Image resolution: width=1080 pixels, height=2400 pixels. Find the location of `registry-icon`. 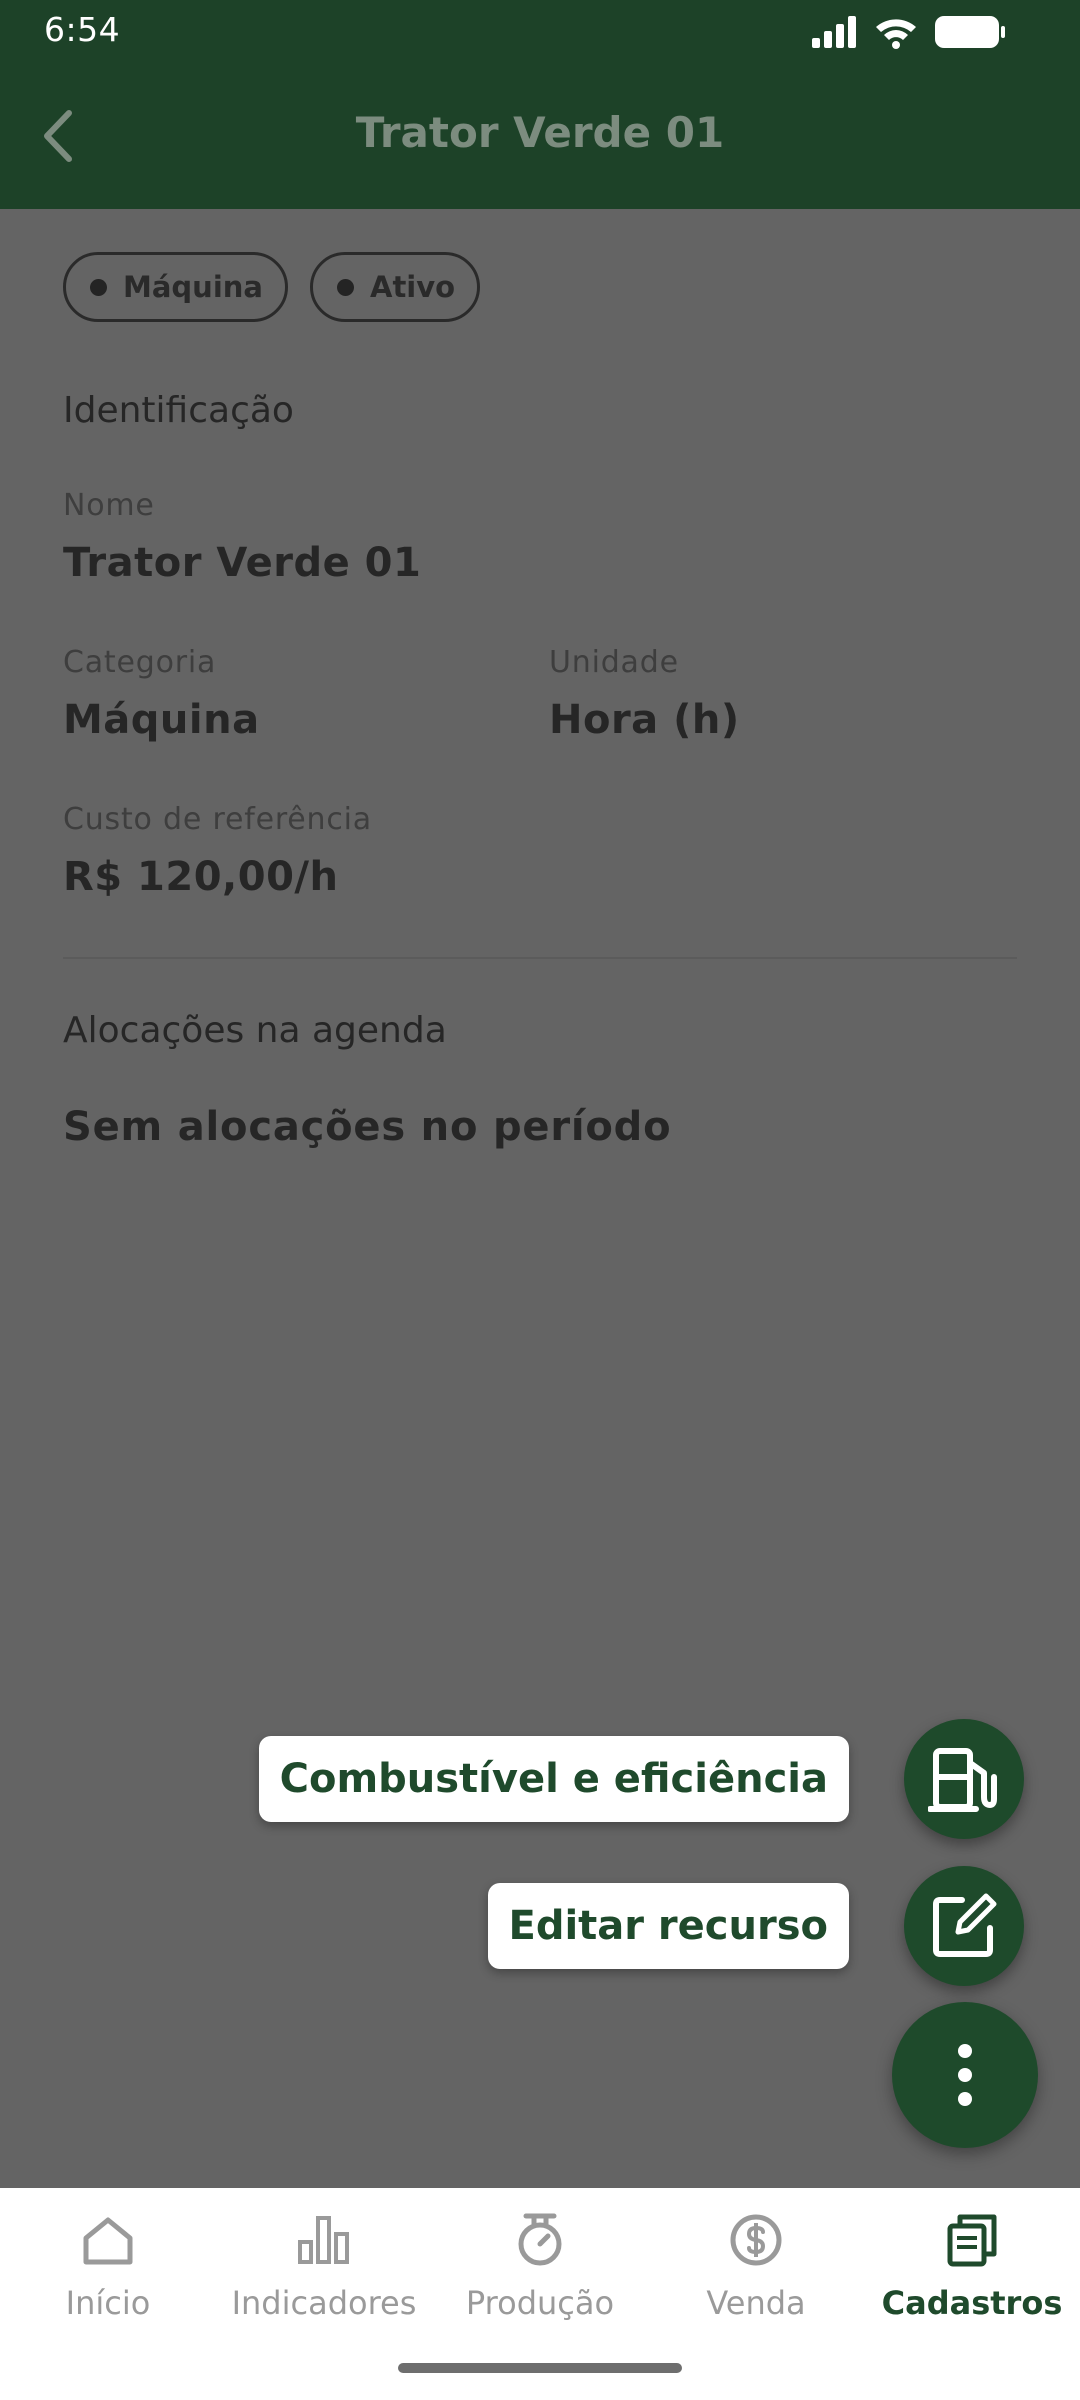

registry-icon is located at coordinates (972, 2240).